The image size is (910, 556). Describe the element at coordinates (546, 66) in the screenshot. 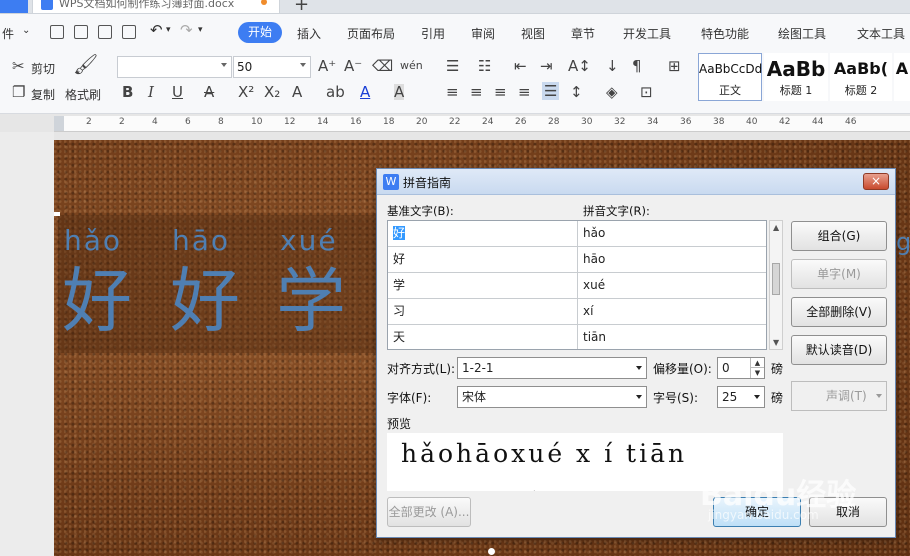

I see `increase-indent-icon: ⇥` at that location.